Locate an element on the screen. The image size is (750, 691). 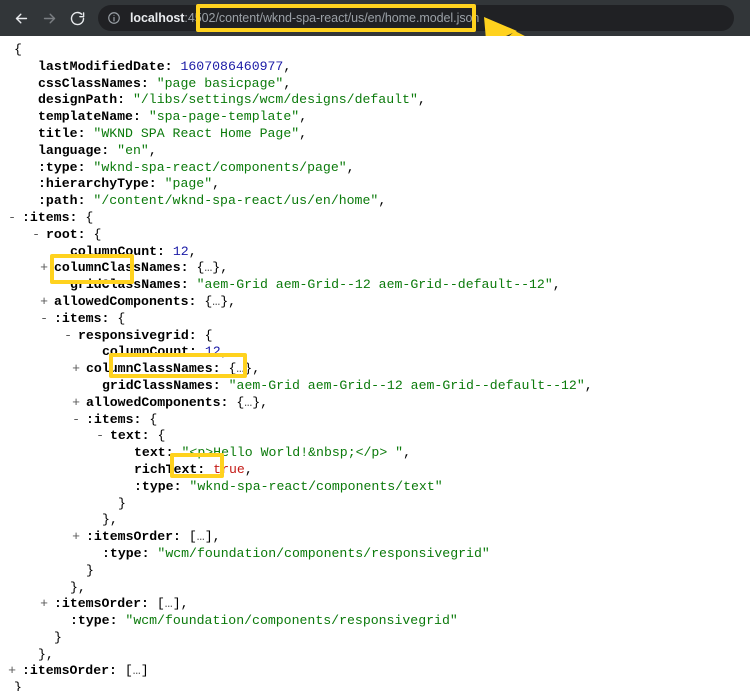
forward-arrow-icon is located at coordinates (49, 18).